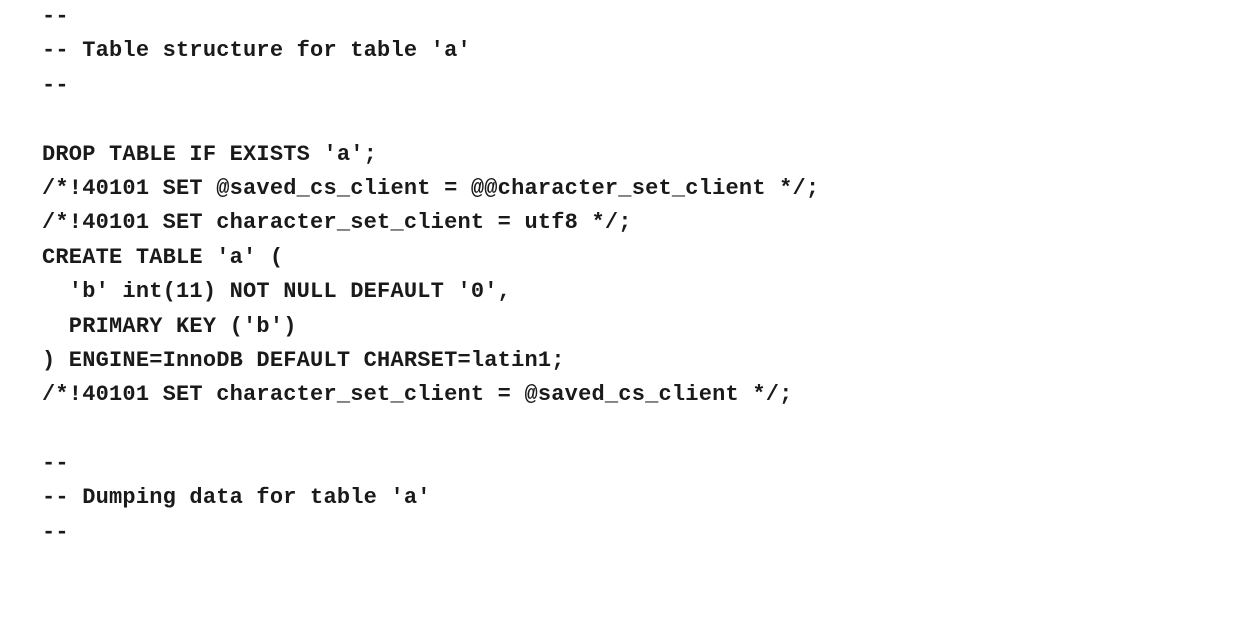 This screenshot has width=1242, height=638. Describe the element at coordinates (236, 498) in the screenshot. I see `code-line-comment: -- Dumping data for table 'a'` at that location.